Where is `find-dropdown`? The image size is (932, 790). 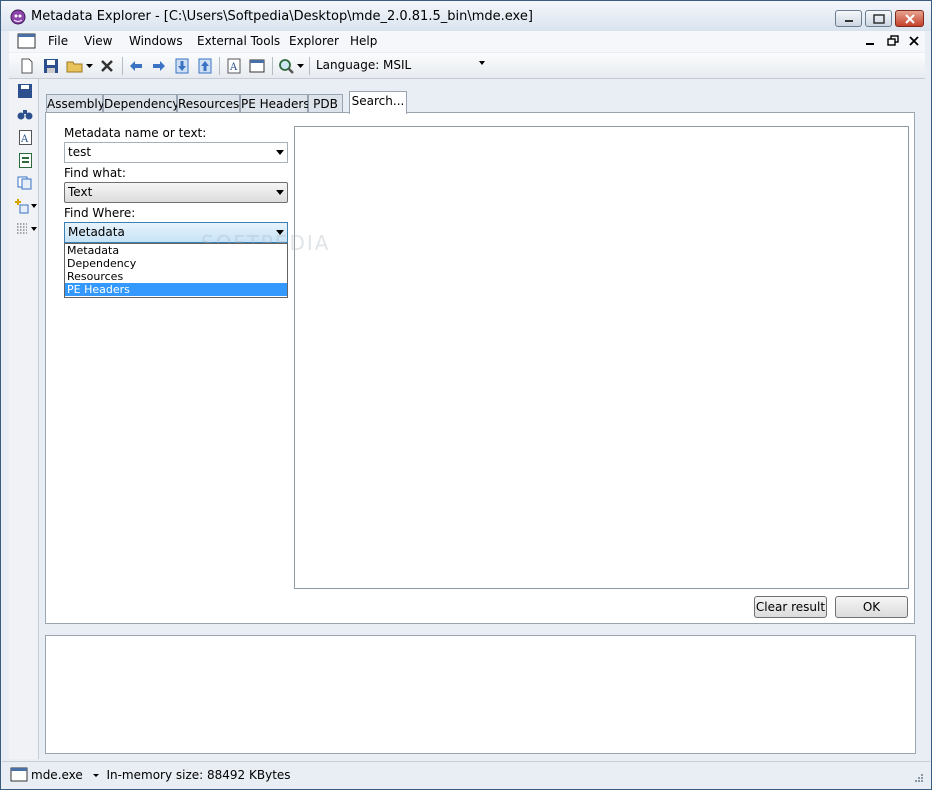 find-dropdown is located at coordinates (300, 66).